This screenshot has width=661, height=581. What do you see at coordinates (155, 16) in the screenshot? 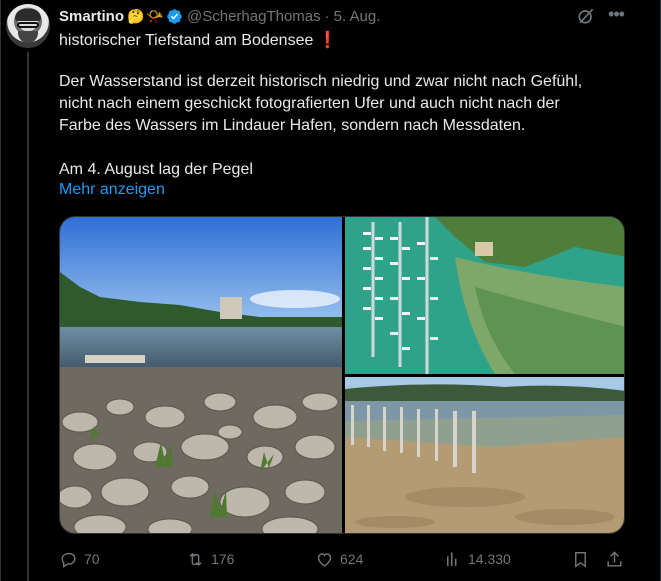
I see `horn-emoji: 📯` at bounding box center [155, 16].